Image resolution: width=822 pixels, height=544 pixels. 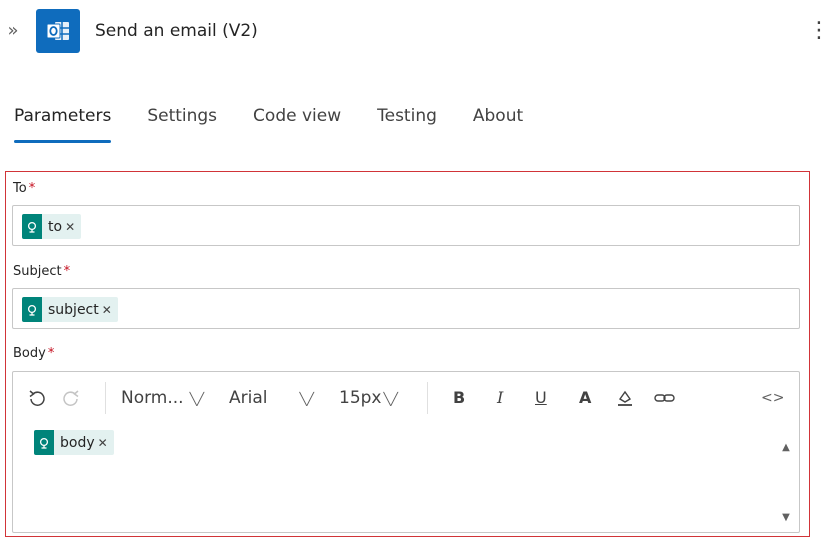 I want to click on tab-settings: Settings, so click(x=182, y=123).